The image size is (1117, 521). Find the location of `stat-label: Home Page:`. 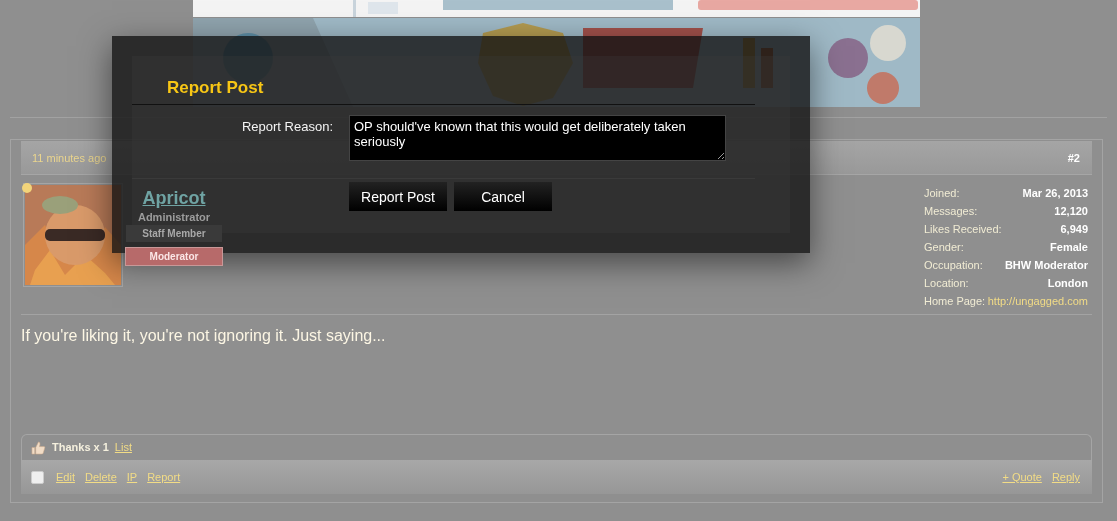

stat-label: Home Page: is located at coordinates (955, 302).